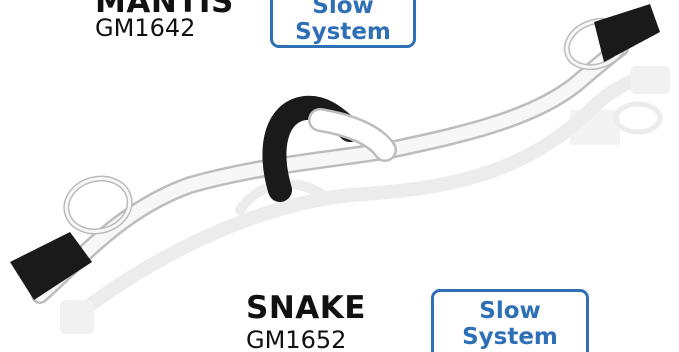 The width and height of the screenshot is (679, 352). I want to click on slow-system-badge-mantis: Slow System, so click(343, 24).